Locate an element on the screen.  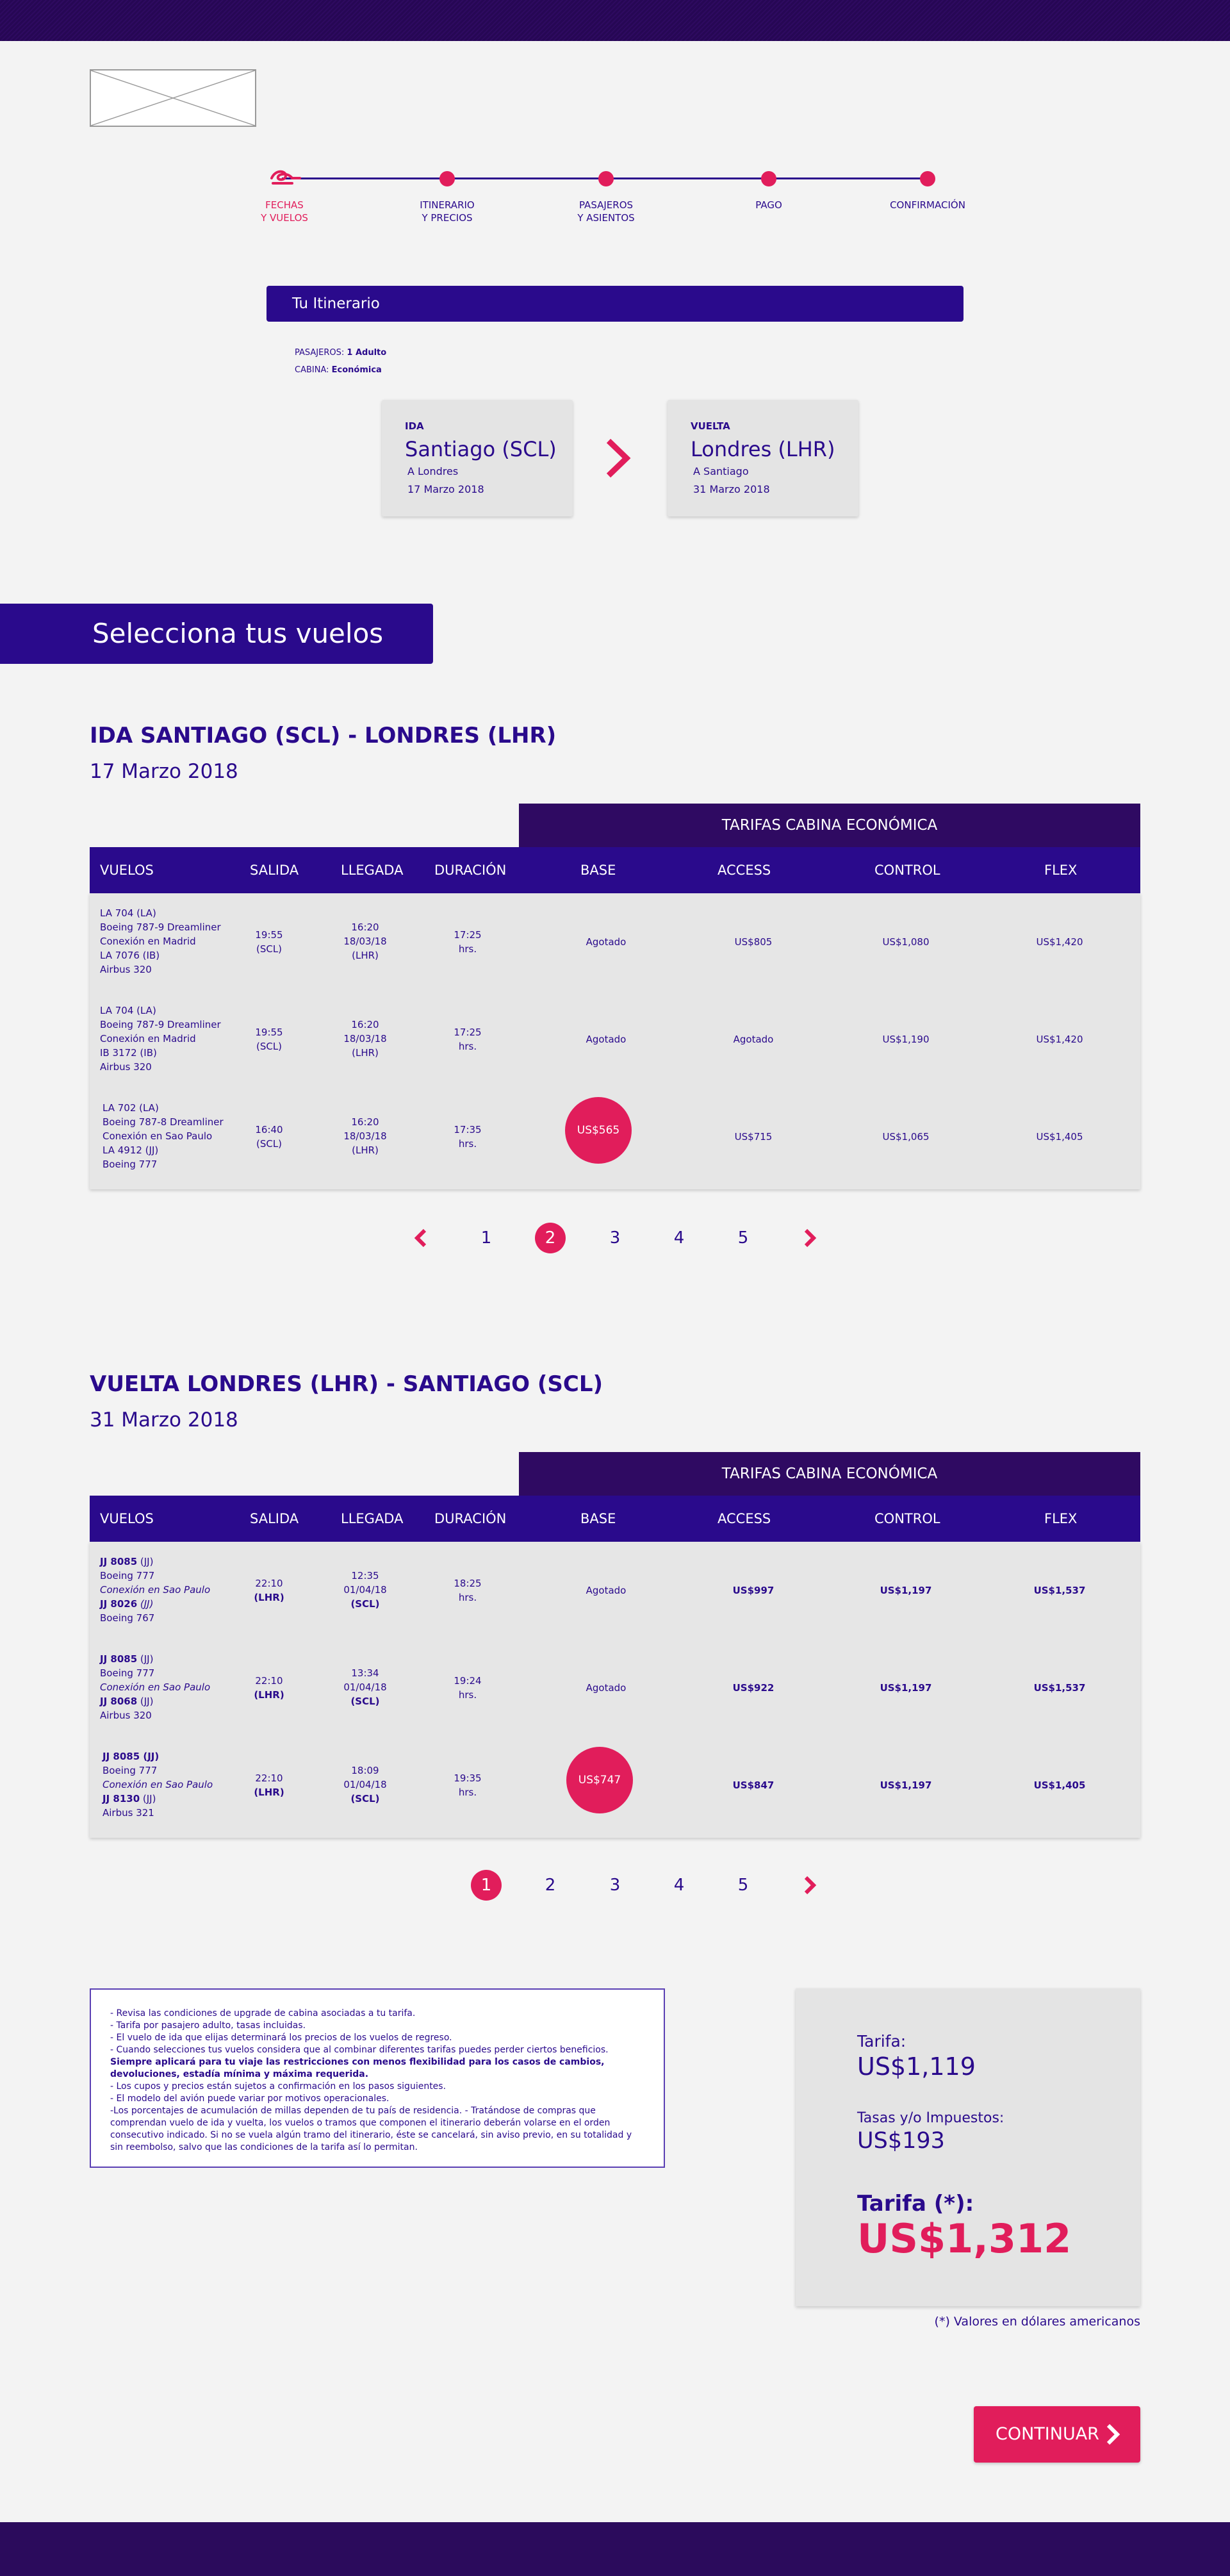
flight-number: LA 702 (LA) is located at coordinates (130, 1108).